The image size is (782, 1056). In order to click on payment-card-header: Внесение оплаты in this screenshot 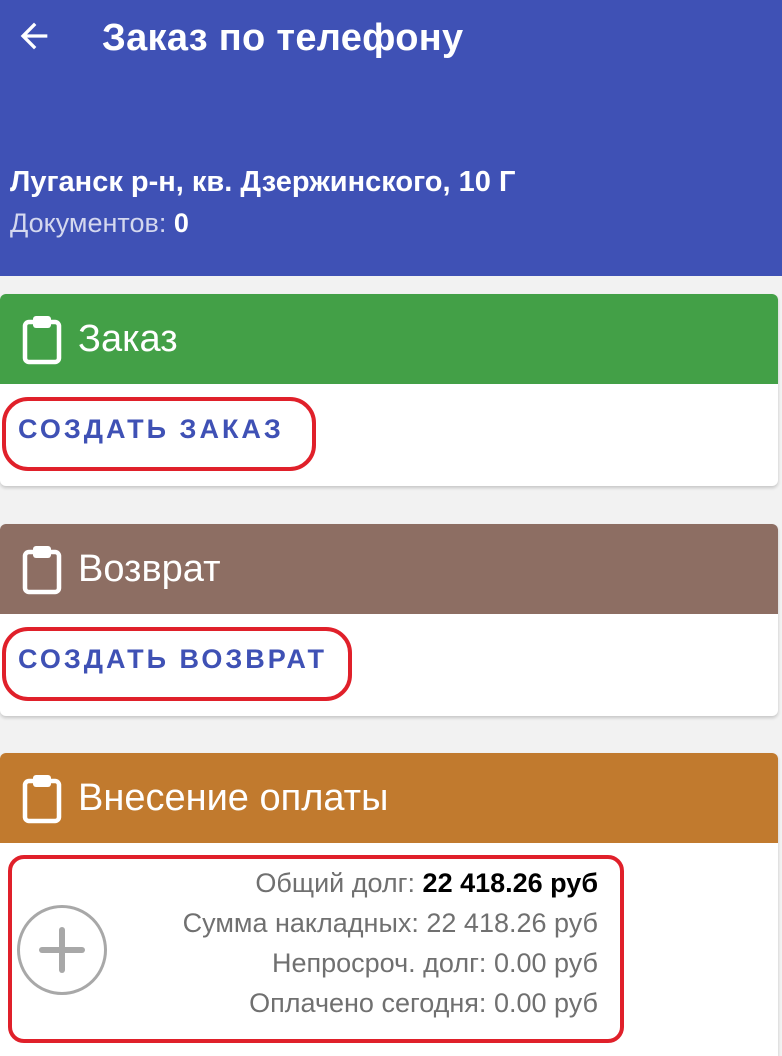, I will do `click(389, 798)`.